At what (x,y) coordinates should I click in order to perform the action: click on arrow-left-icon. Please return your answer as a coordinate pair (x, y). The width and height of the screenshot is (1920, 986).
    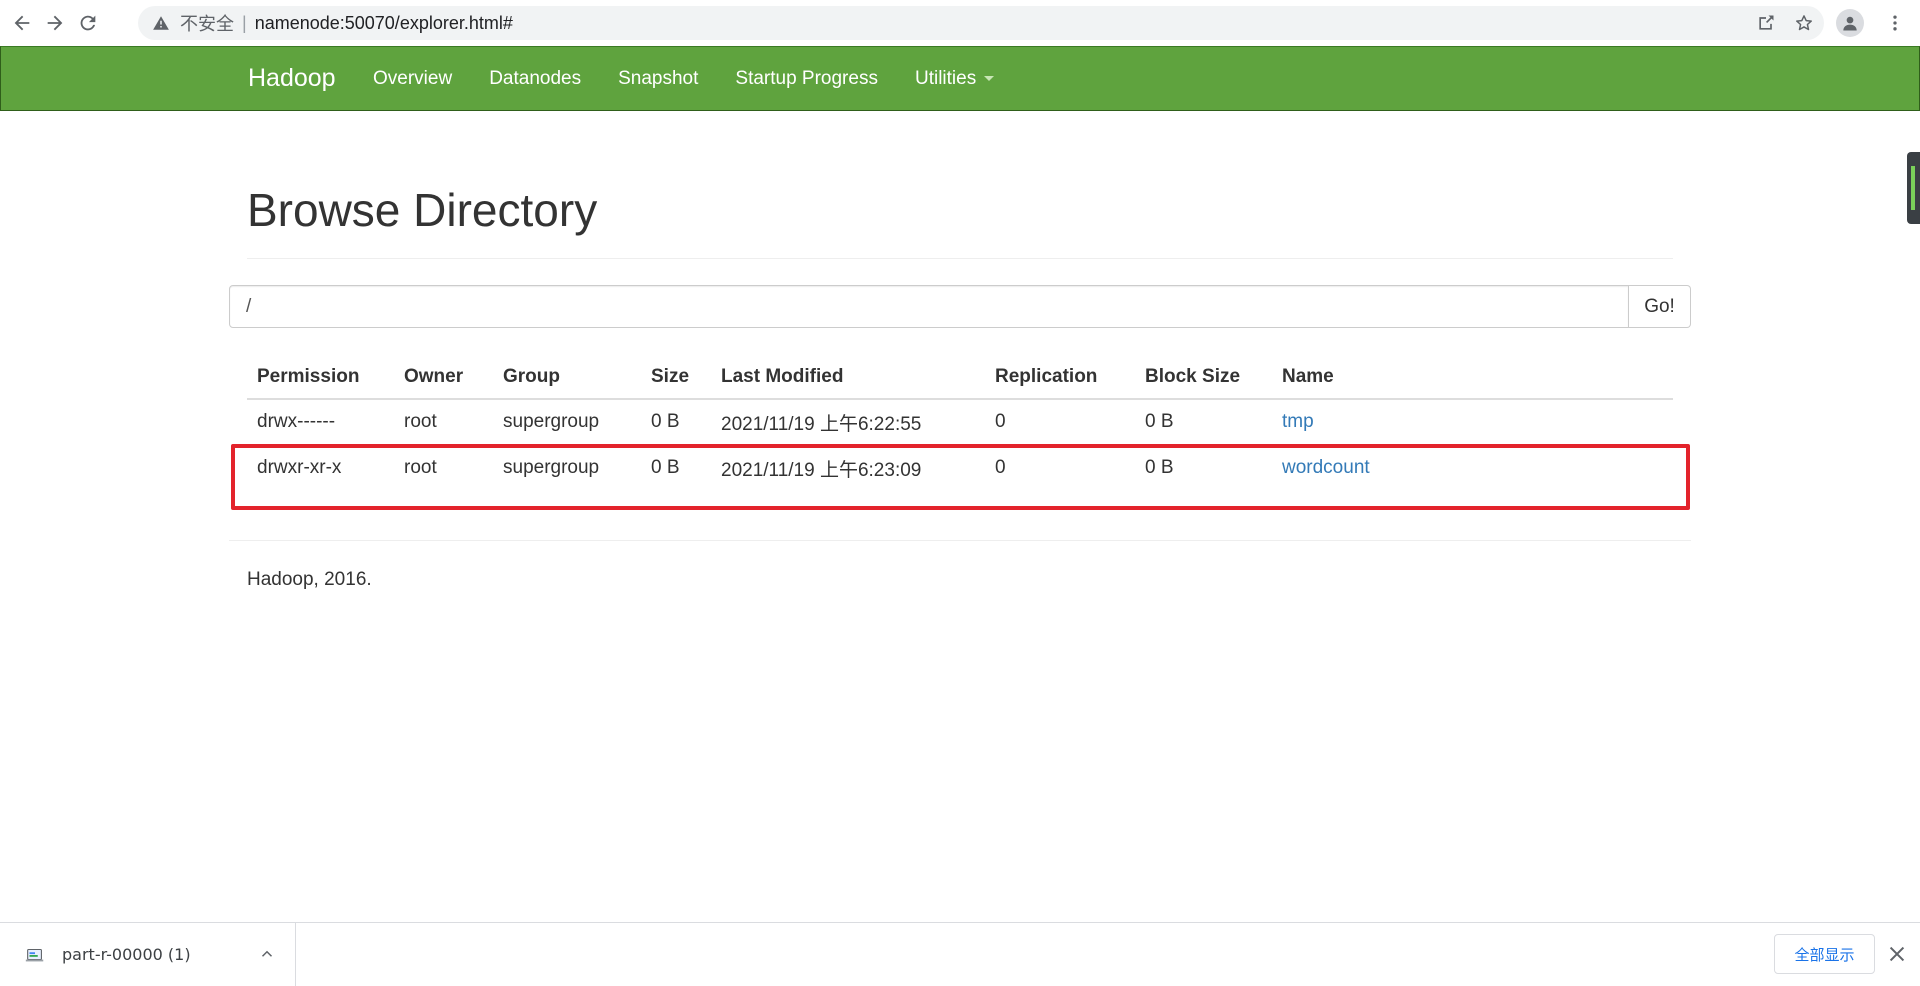
    Looking at the image, I should click on (22, 23).